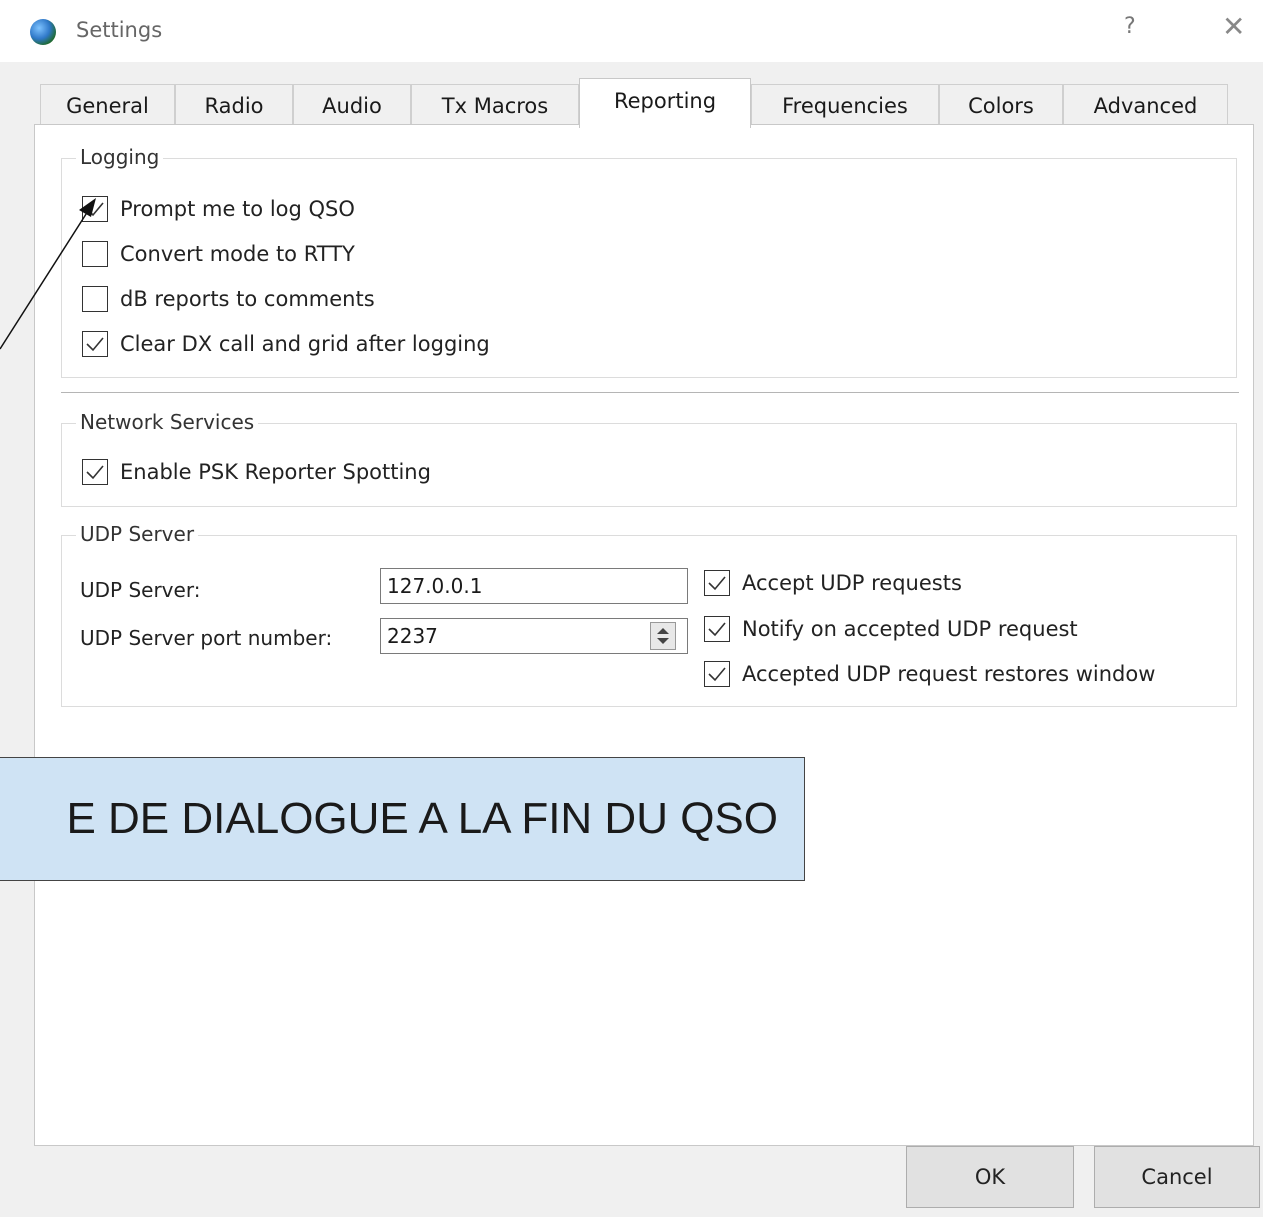 The width and height of the screenshot is (1263, 1217). What do you see at coordinates (137, 534) in the screenshot?
I see `udp-group-title: UDP Server` at bounding box center [137, 534].